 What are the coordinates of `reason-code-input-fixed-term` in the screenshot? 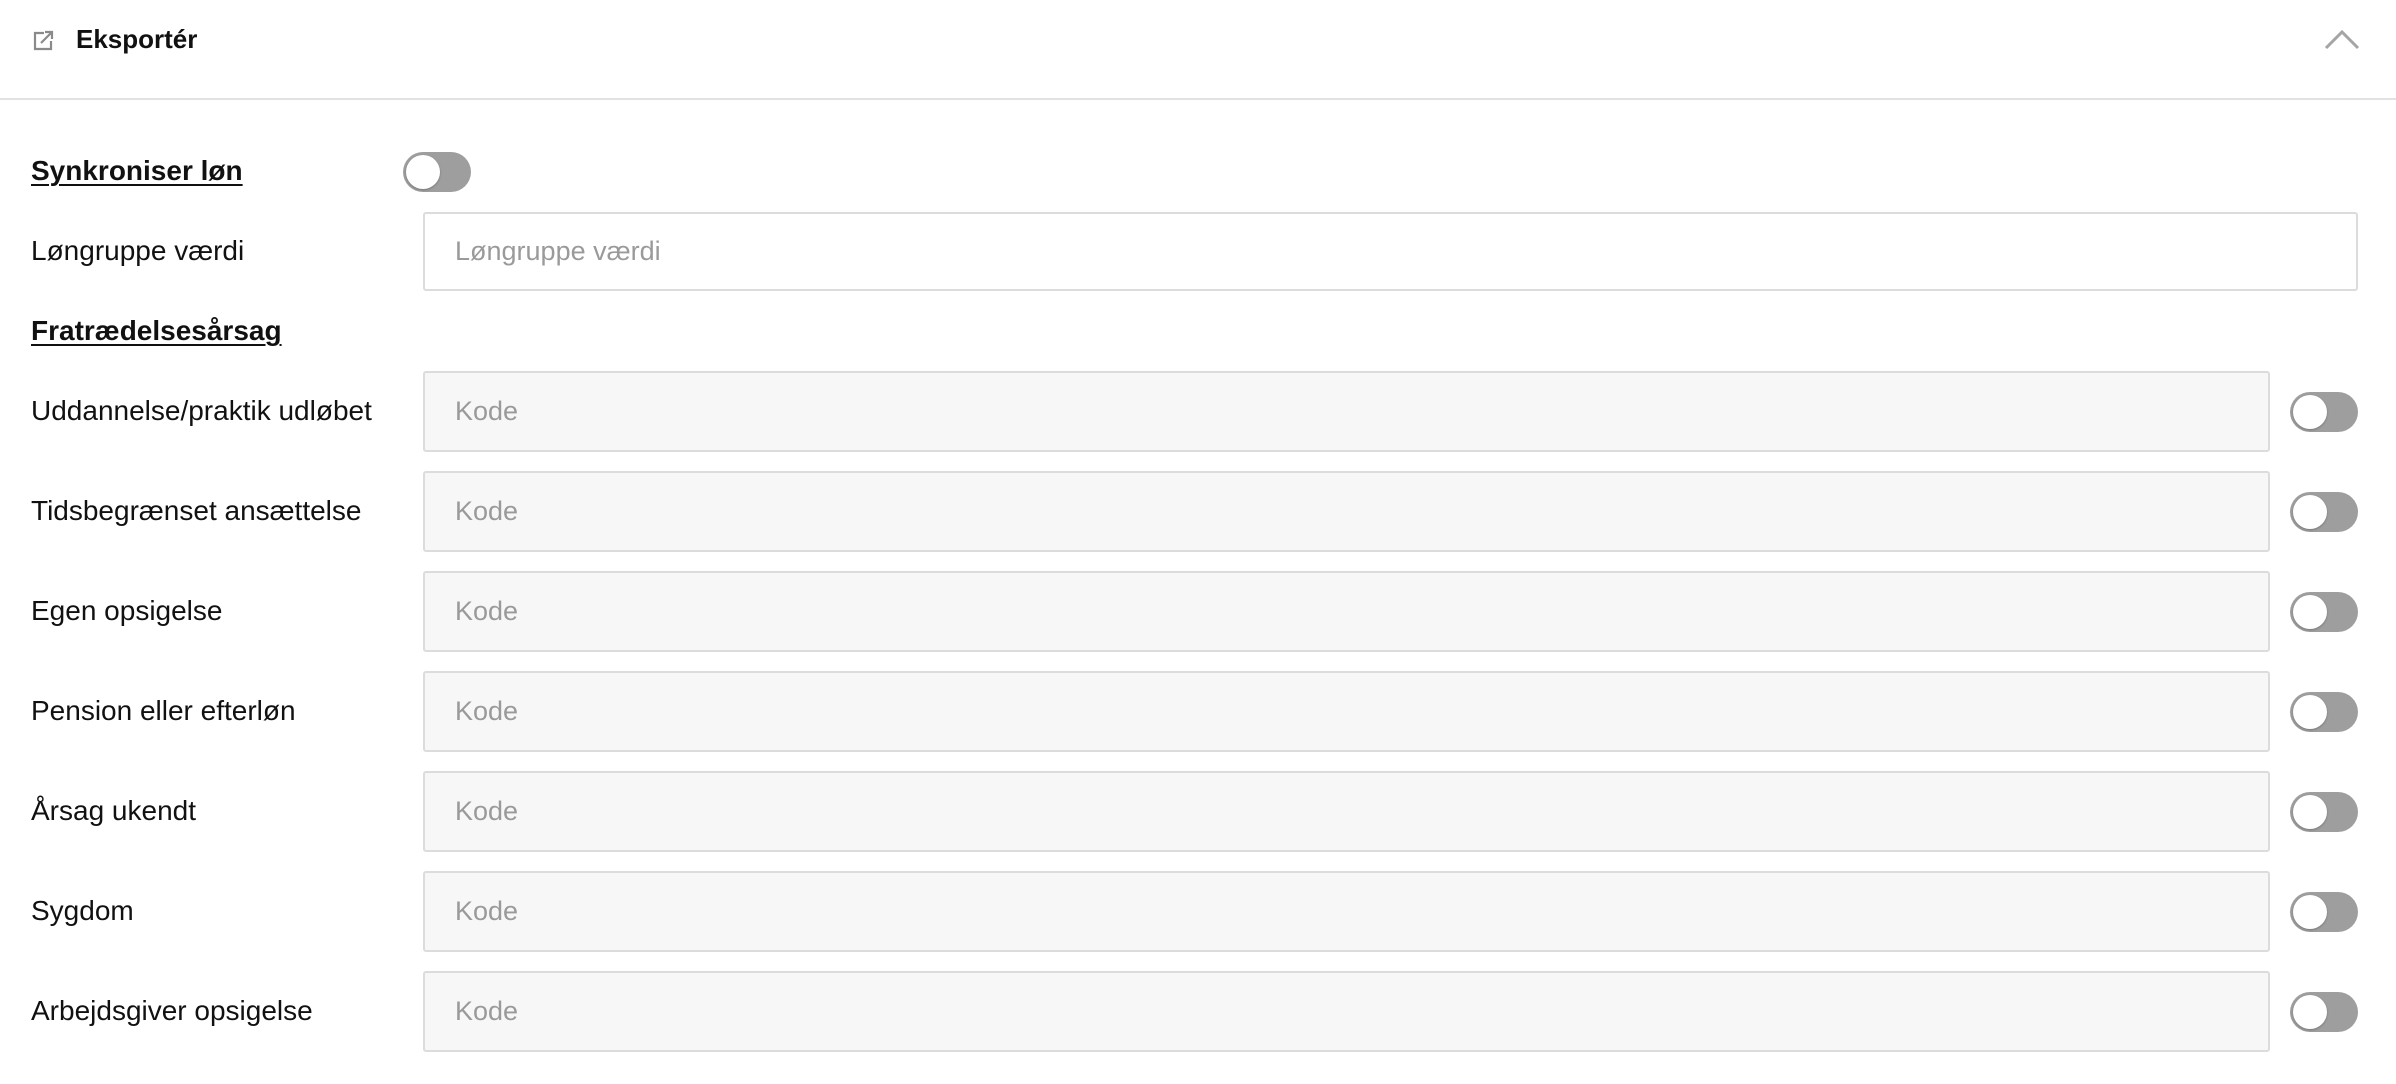 It's located at (1346, 511).